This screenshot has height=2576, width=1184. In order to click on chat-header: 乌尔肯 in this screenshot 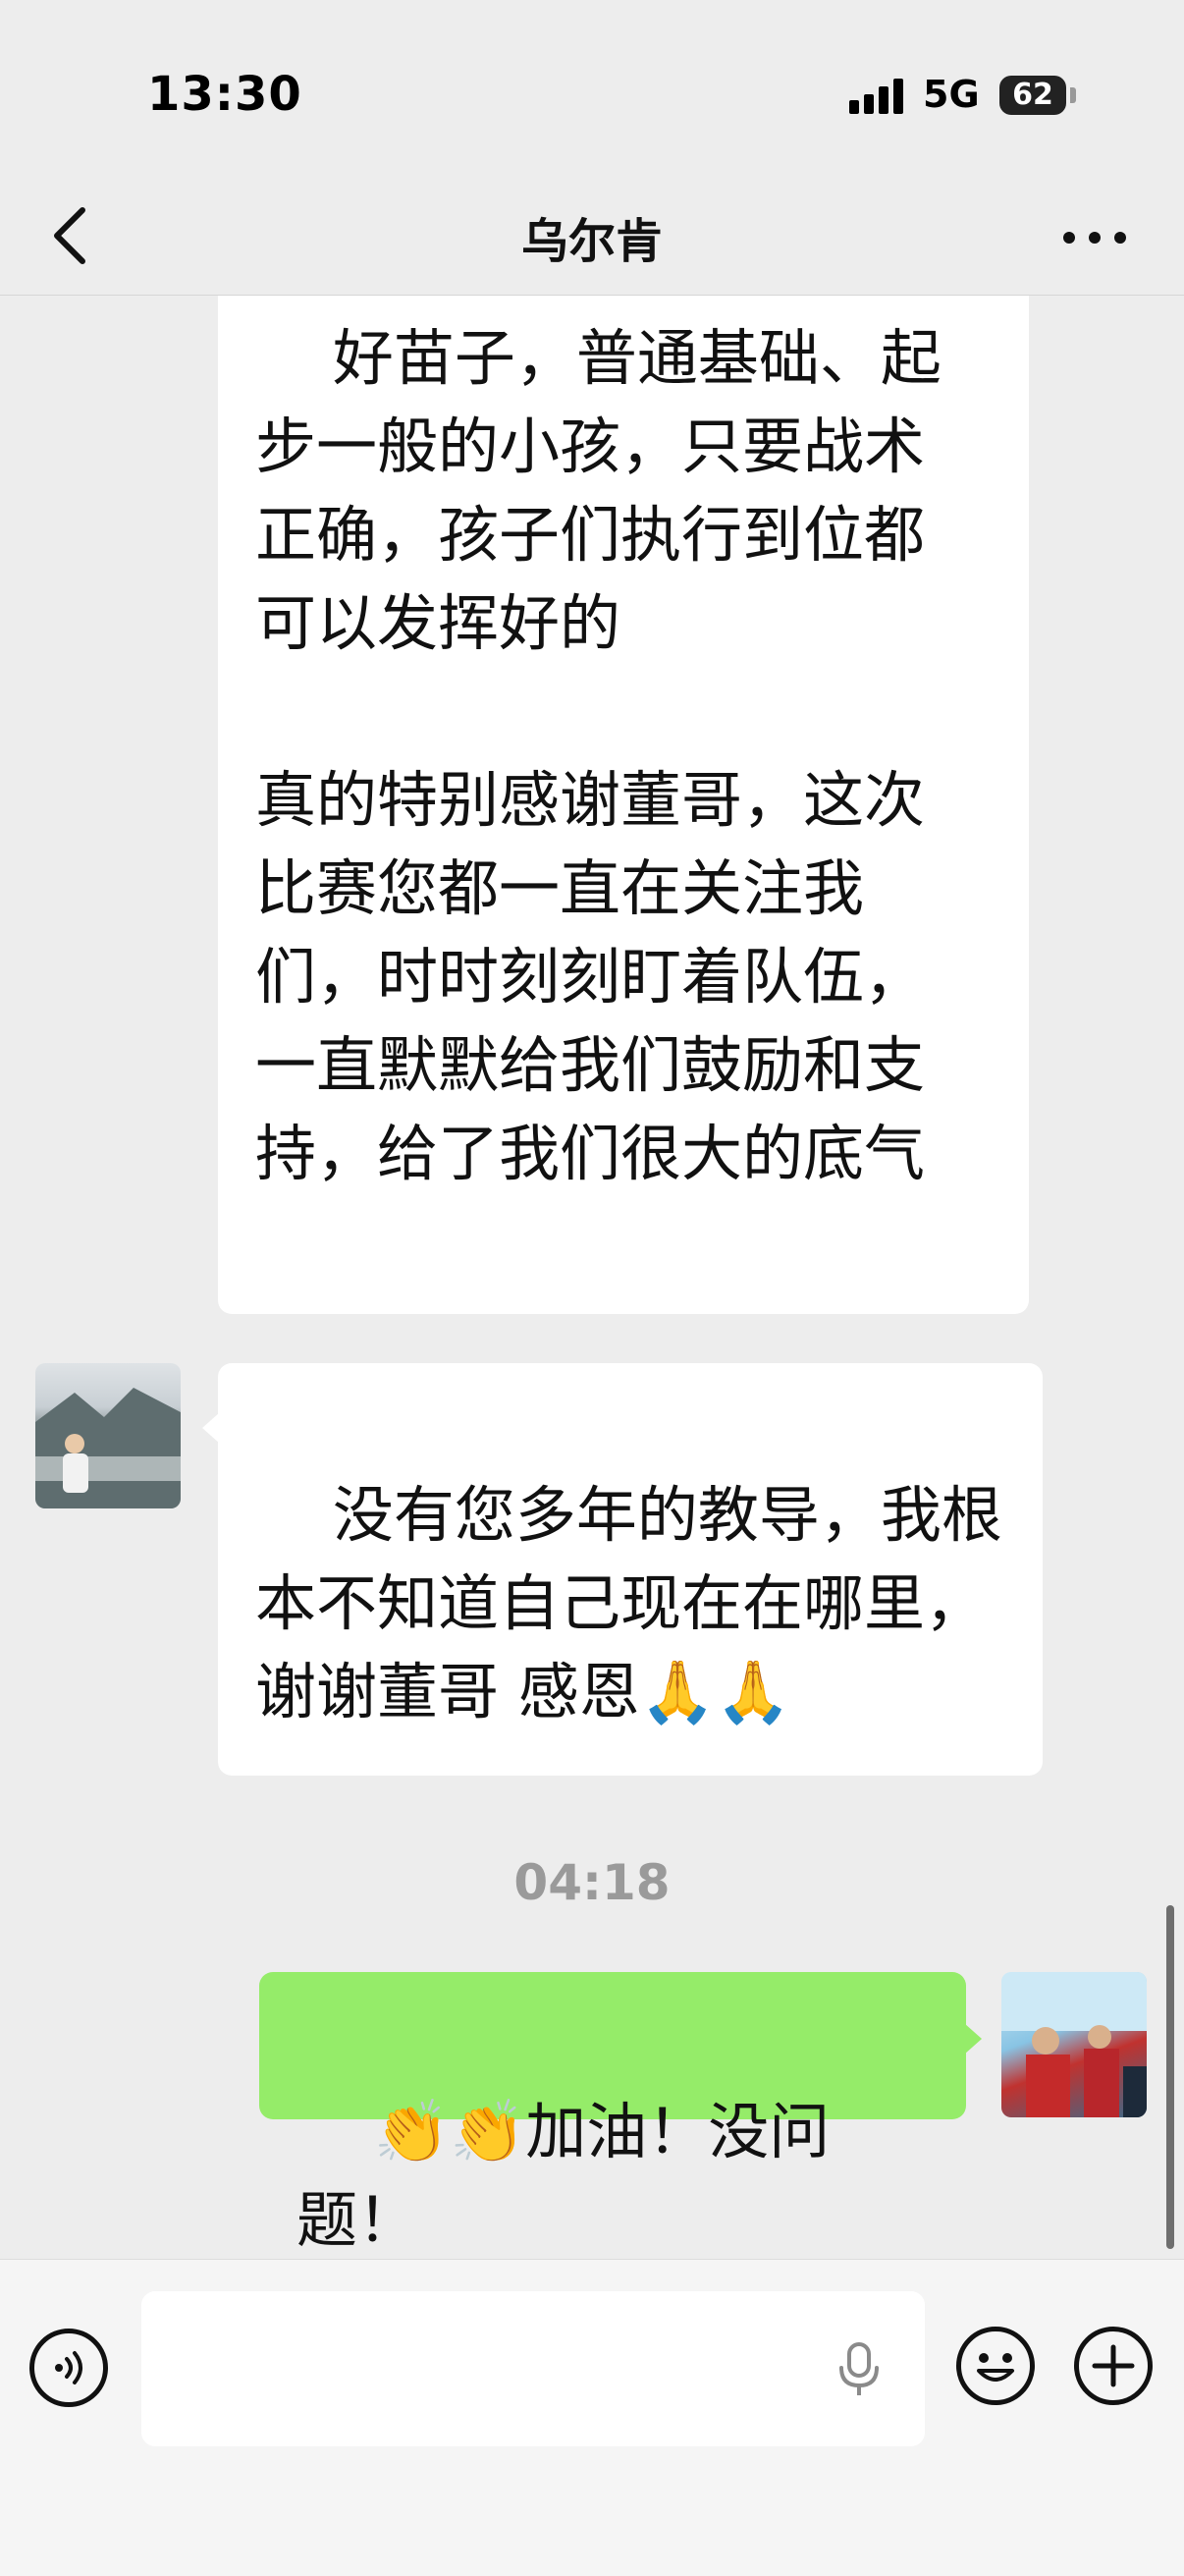, I will do `click(592, 237)`.